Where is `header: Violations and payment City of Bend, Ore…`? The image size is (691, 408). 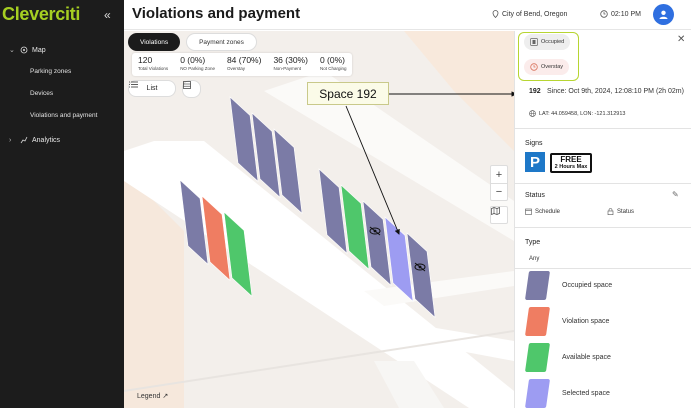 header: Violations and payment City of Bend, Ore… is located at coordinates (407, 15).